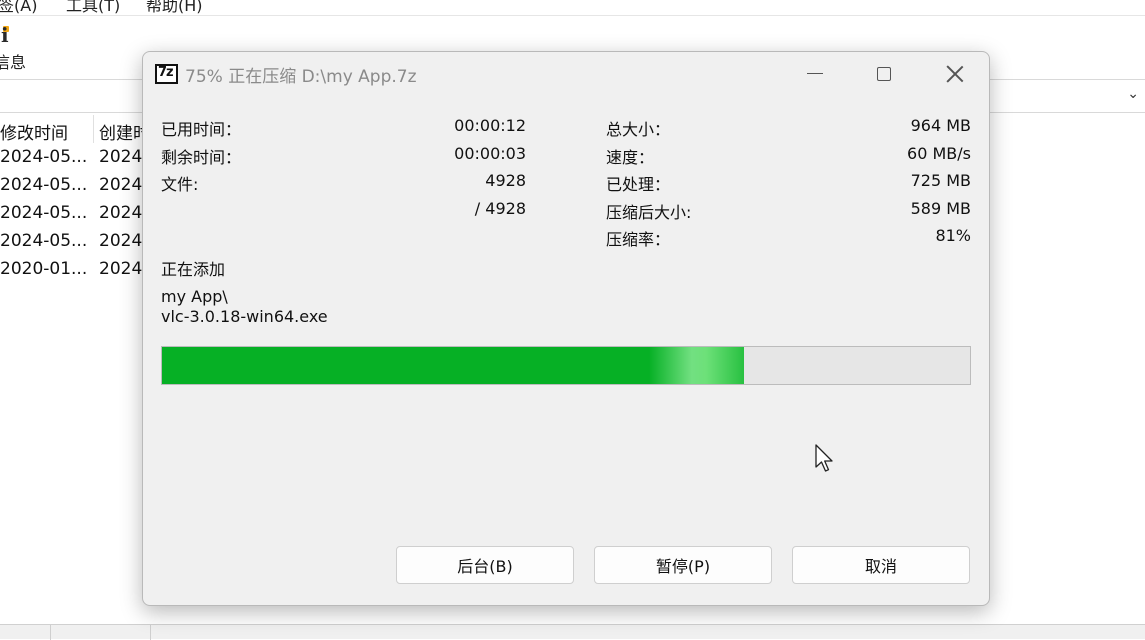  Describe the element at coordinates (93, 129) in the screenshot. I see `column-separator` at that location.